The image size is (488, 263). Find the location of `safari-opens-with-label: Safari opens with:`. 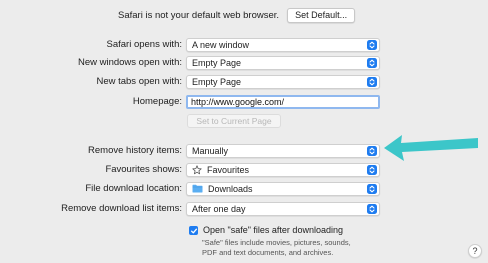

safari-opens-with-label: Safari opens with: is located at coordinates (144, 44).